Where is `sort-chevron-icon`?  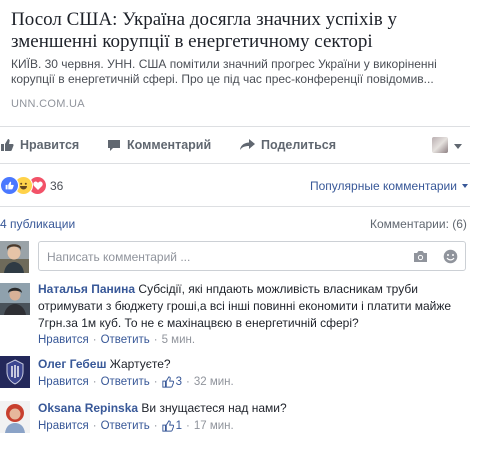 sort-chevron-icon is located at coordinates (465, 186).